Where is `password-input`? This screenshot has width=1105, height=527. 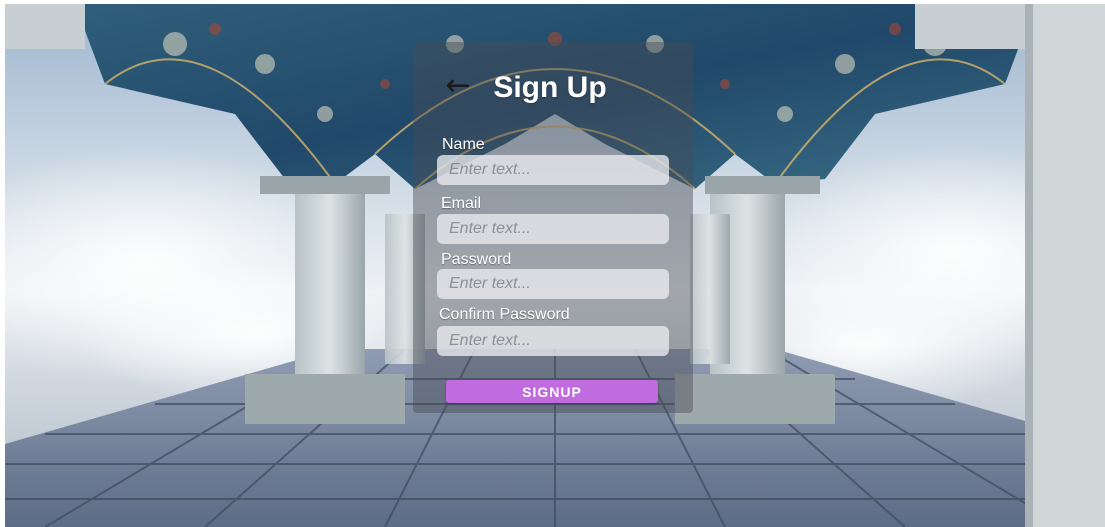
password-input is located at coordinates (553, 284).